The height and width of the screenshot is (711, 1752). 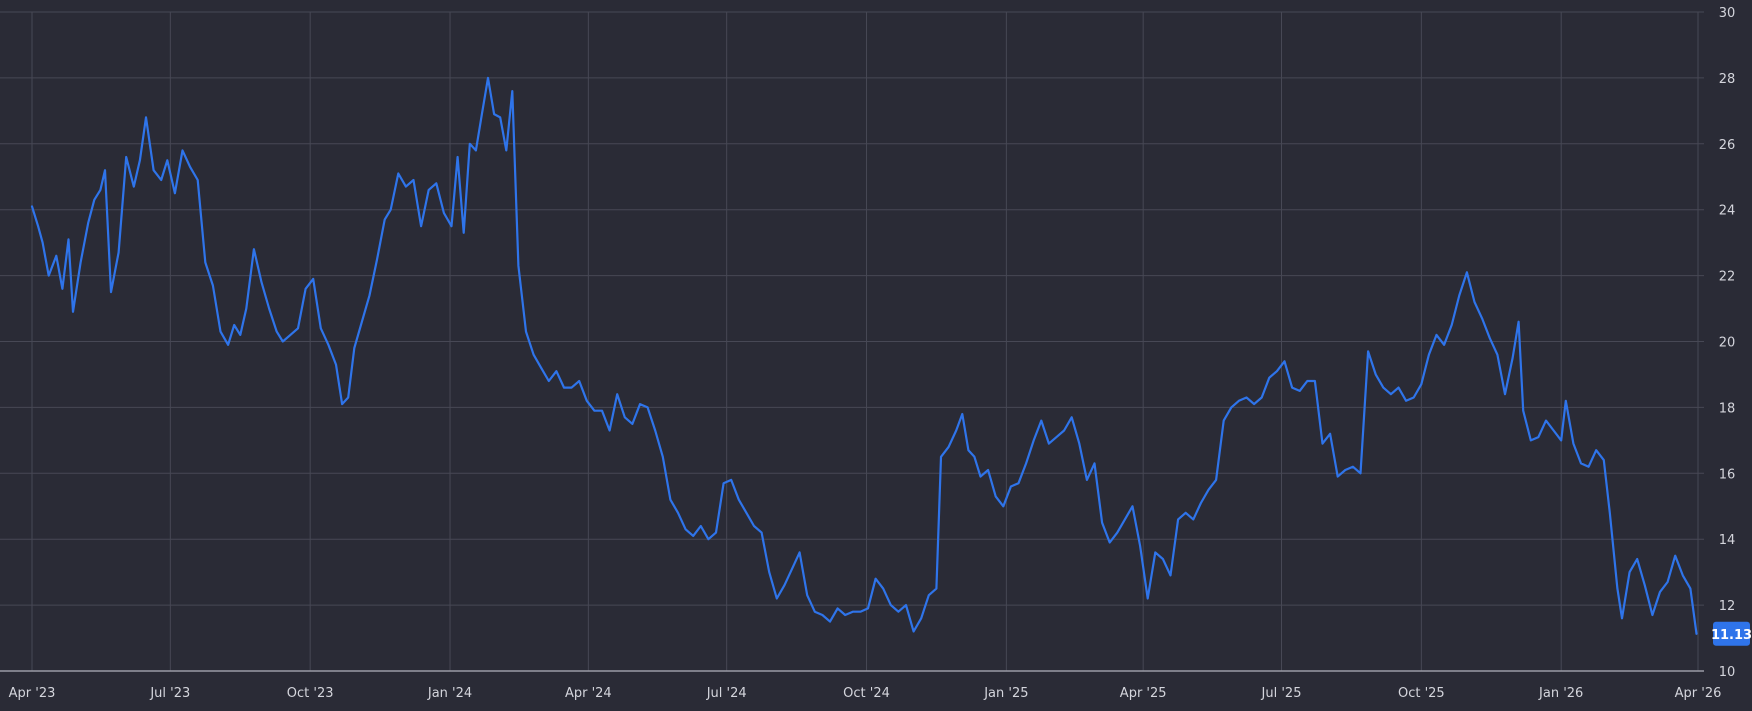 I want to click on x-tick-label-0: Apr '23, so click(x=32, y=693).